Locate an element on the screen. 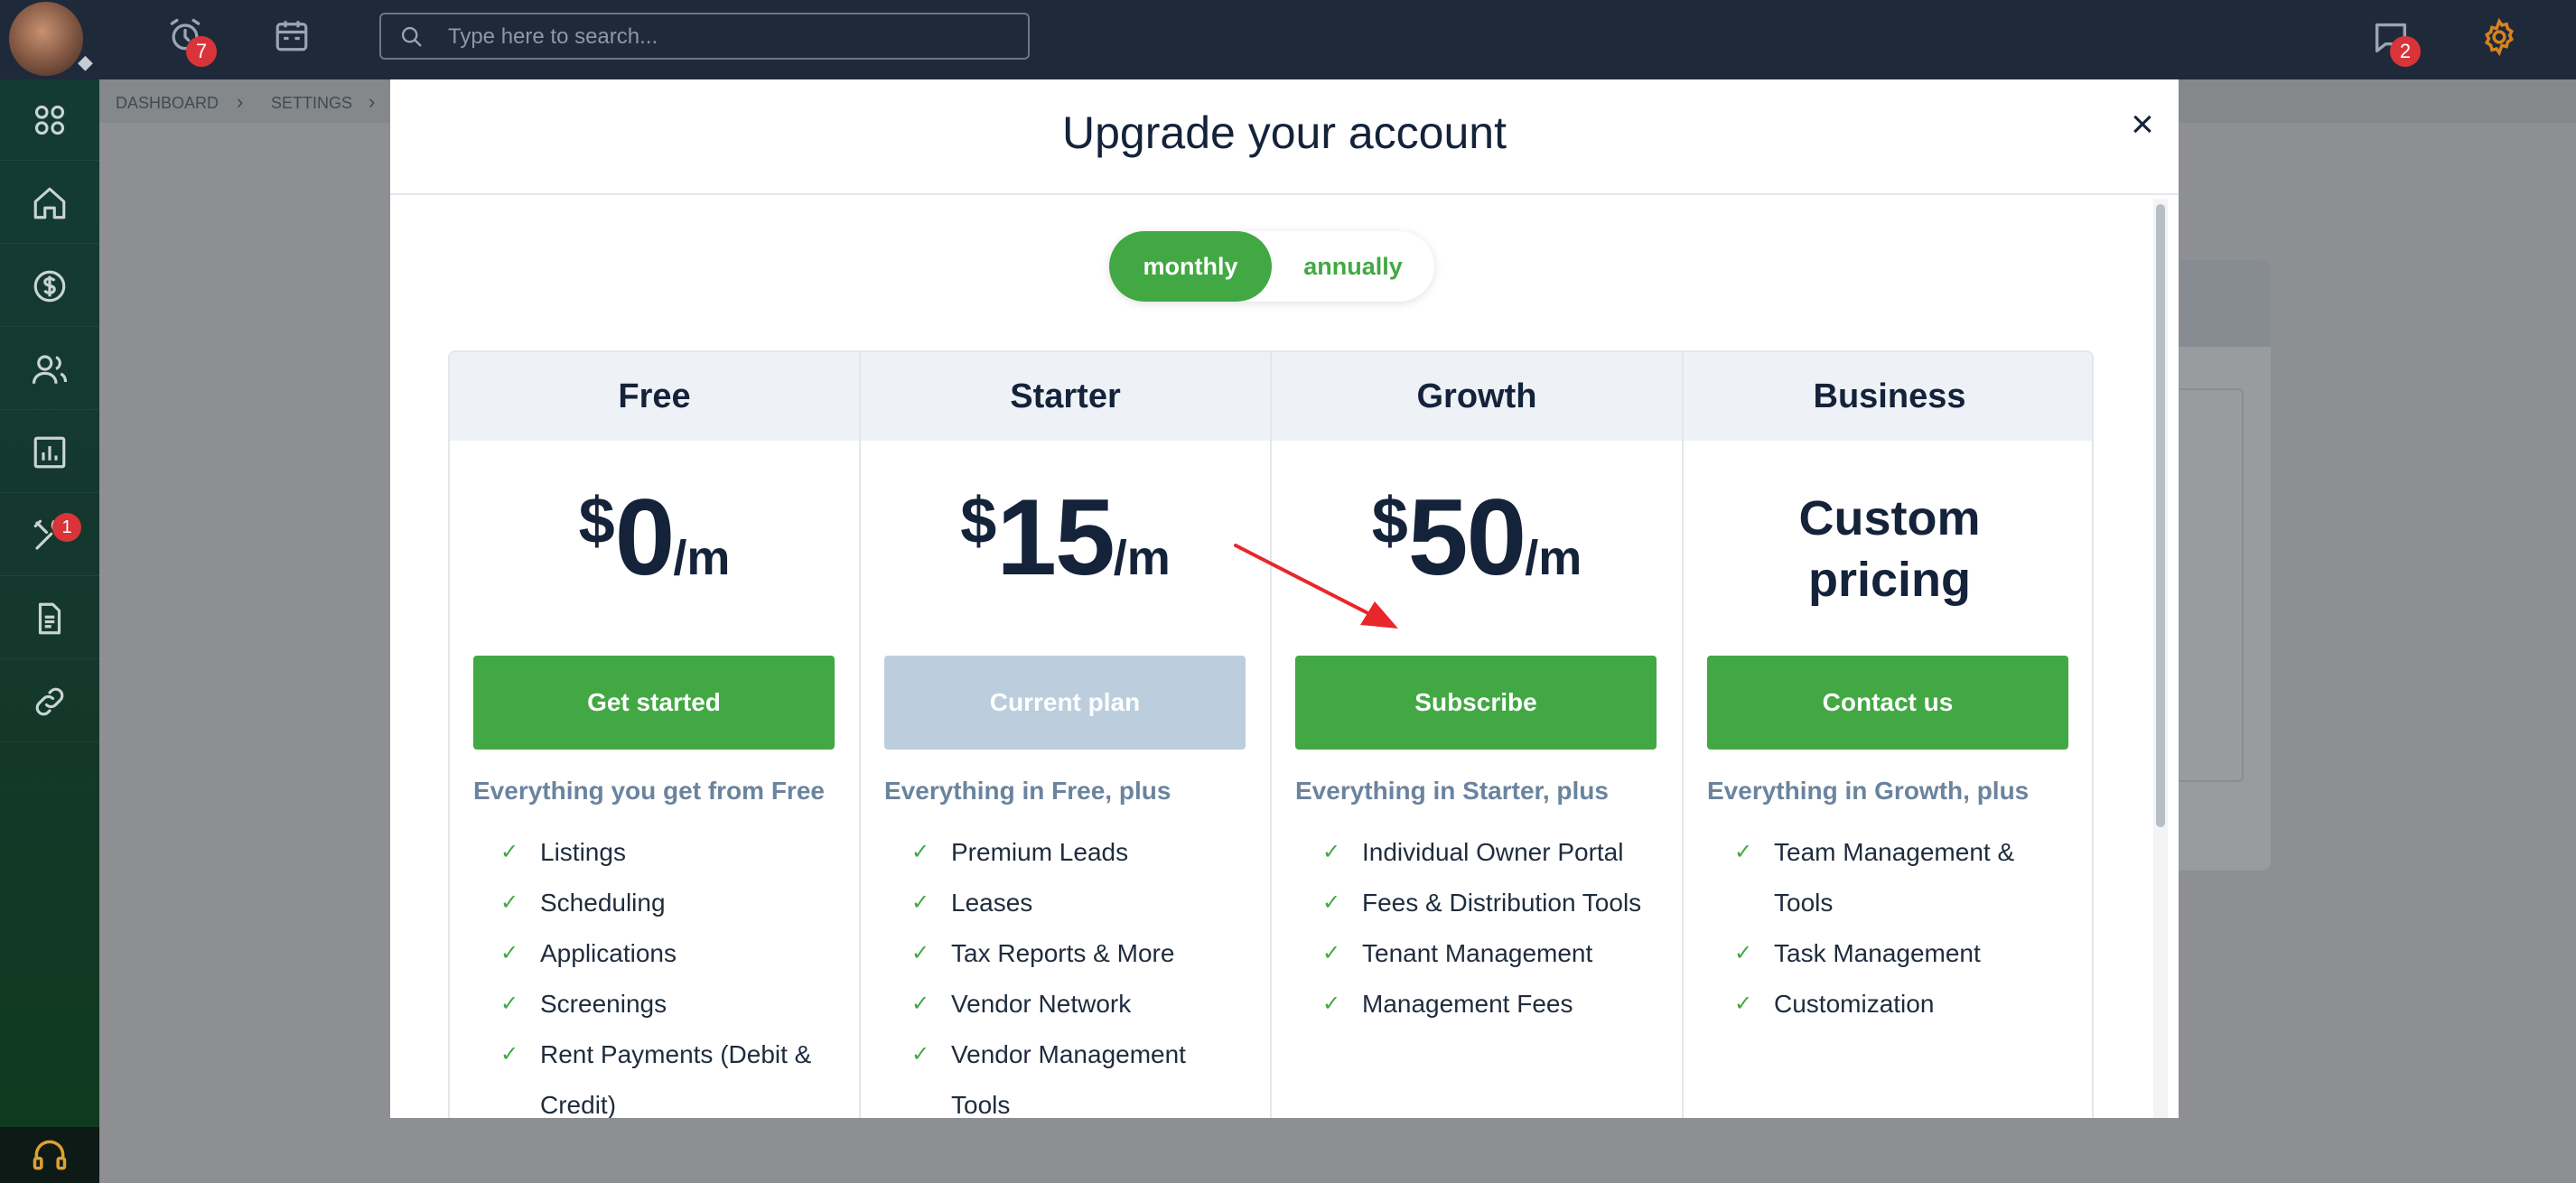 The image size is (2576, 1183). breadcrumb-item-dashboard: DASHBOARD is located at coordinates (167, 103).